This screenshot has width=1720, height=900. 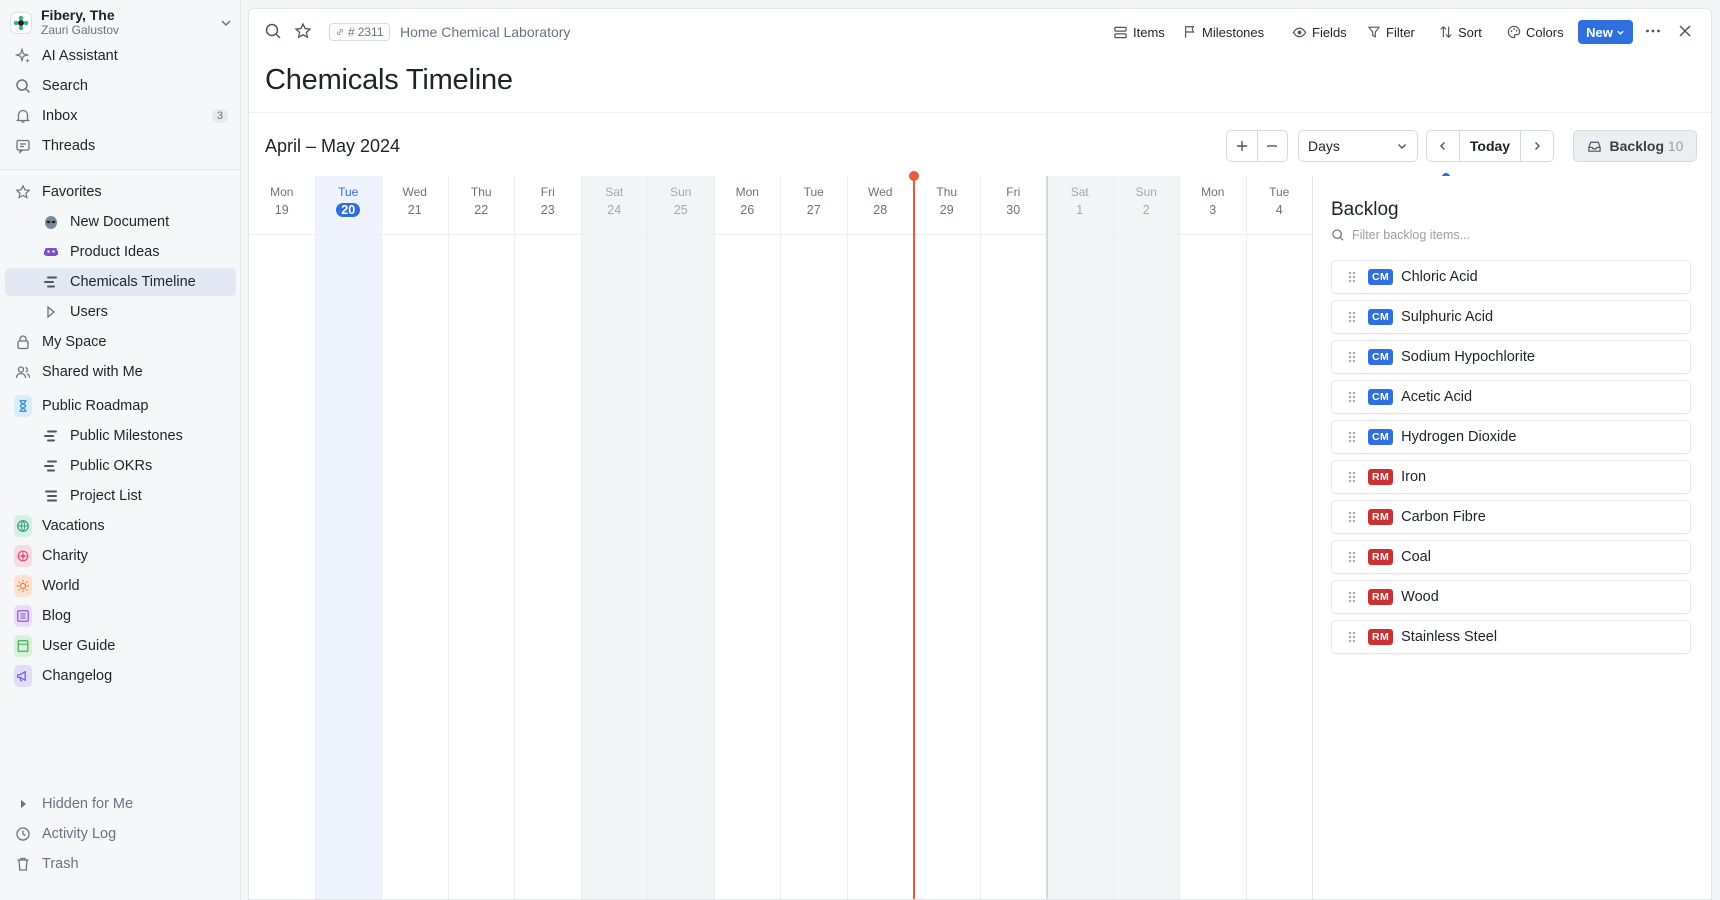 I want to click on day-column: Sun 25, so click(x=681, y=537).